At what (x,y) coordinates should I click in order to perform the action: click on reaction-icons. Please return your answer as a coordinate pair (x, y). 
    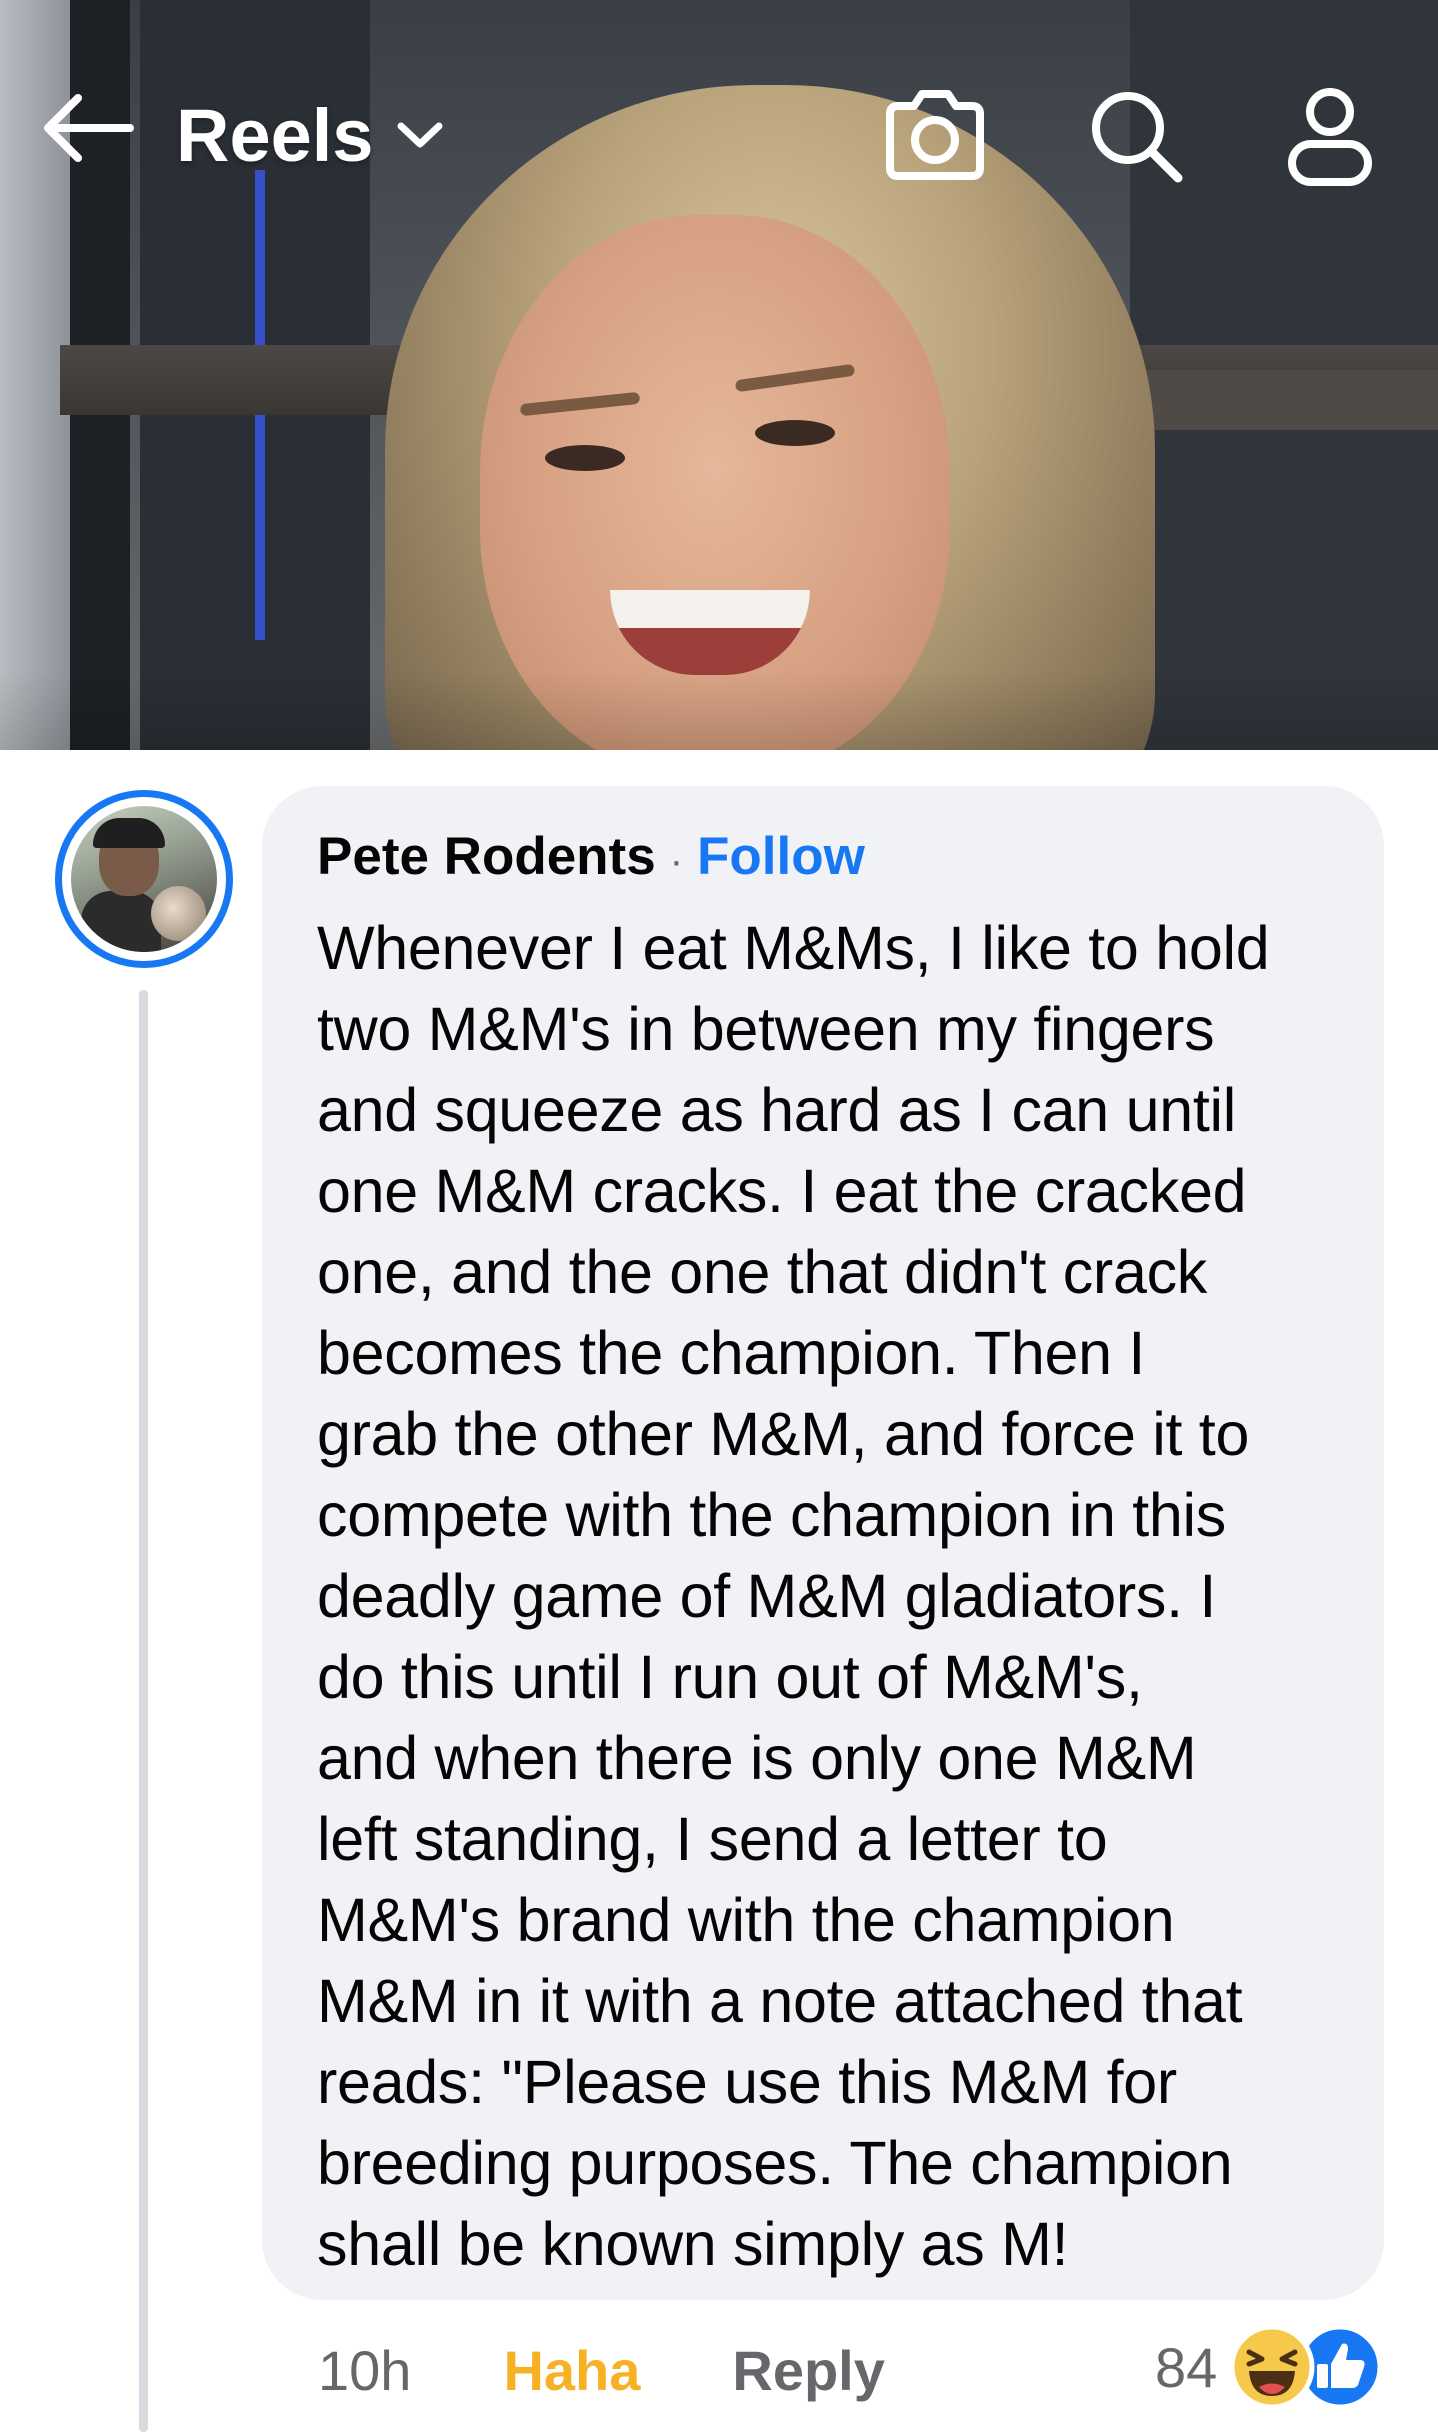
    Looking at the image, I should click on (1309, 2367).